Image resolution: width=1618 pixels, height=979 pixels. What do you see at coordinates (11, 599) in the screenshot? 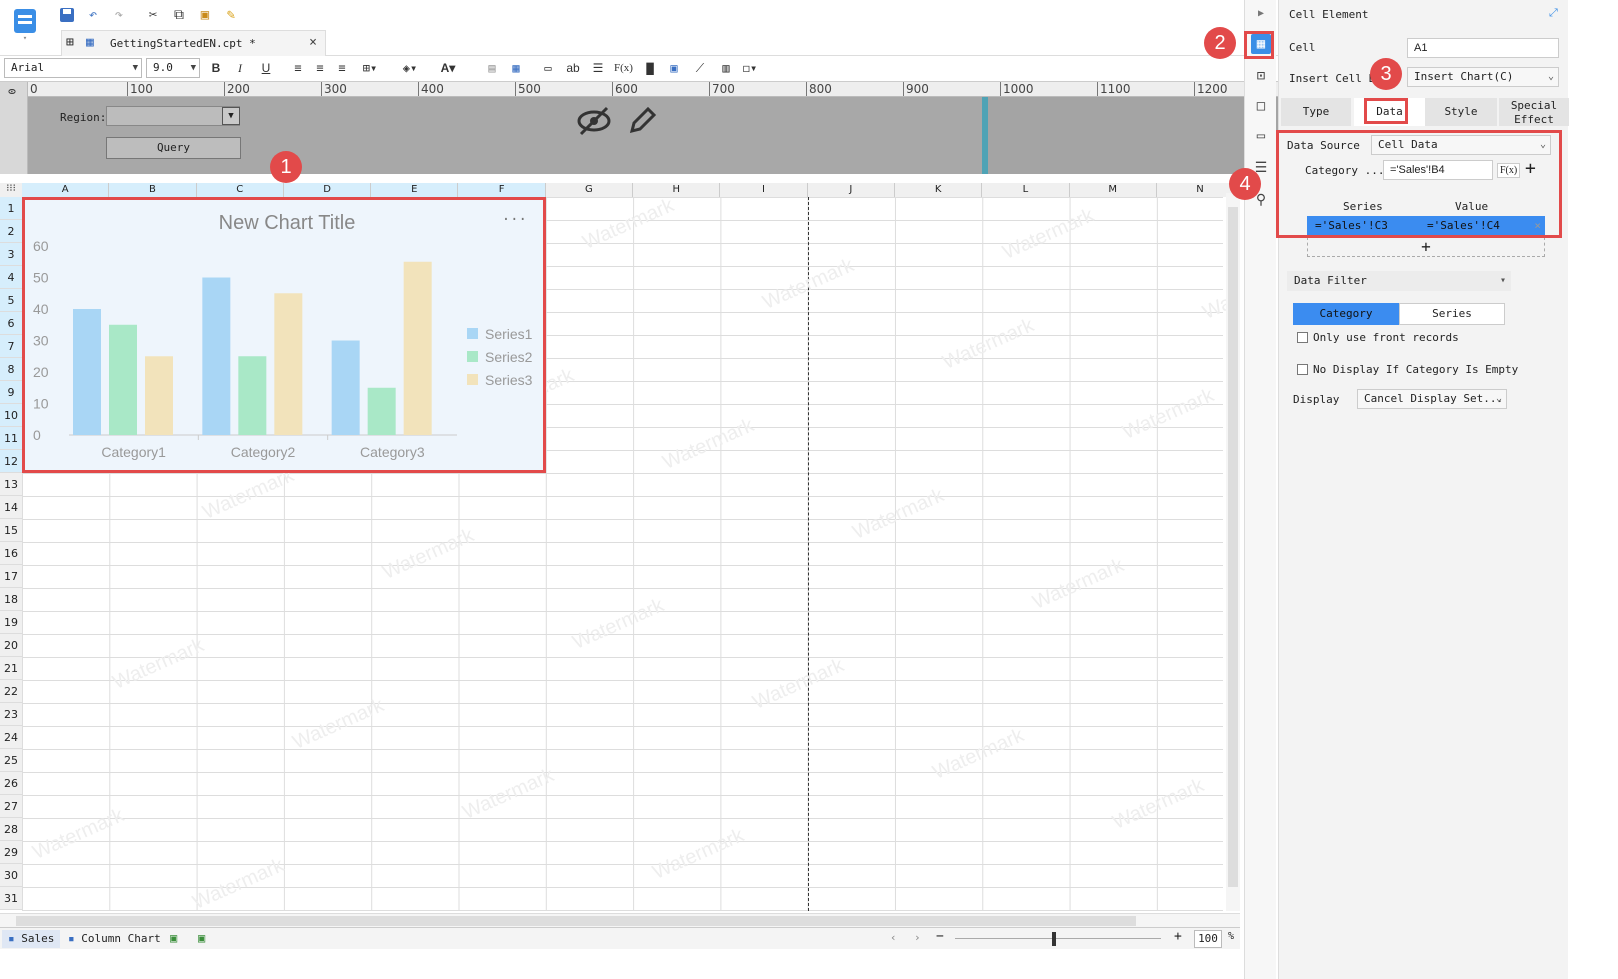
I see `row-header-18: 18` at bounding box center [11, 599].